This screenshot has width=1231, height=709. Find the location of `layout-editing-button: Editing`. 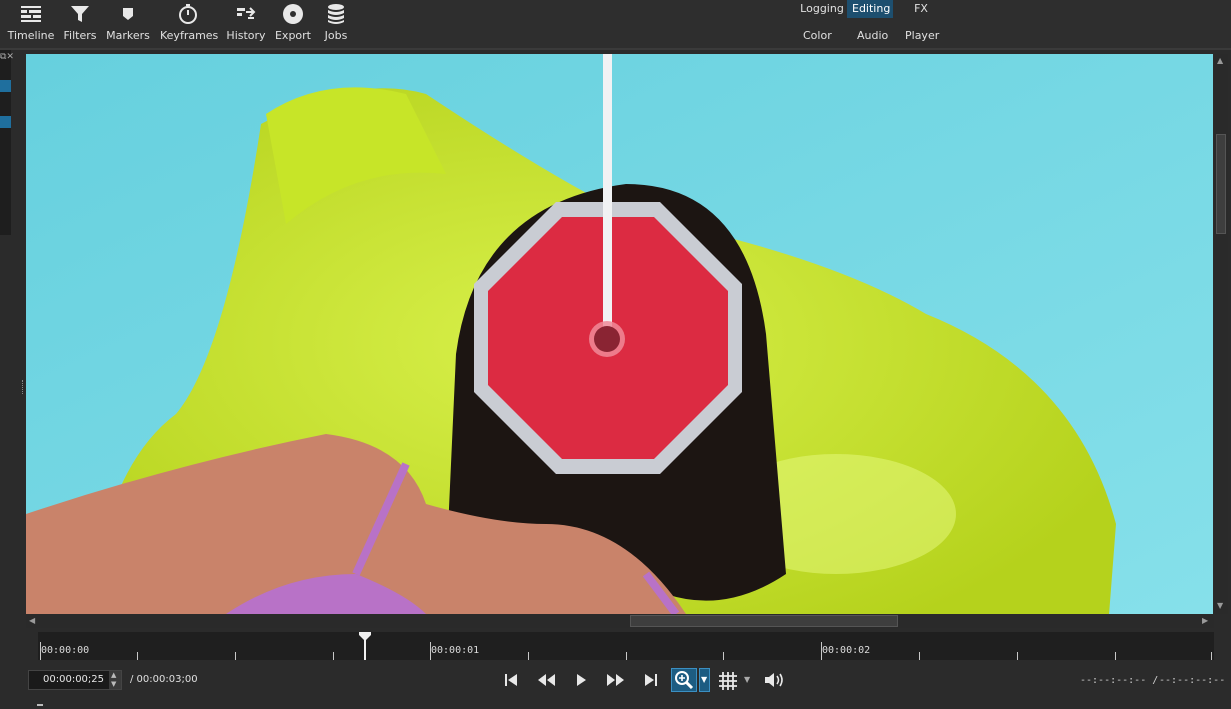

layout-editing-button: Editing is located at coordinates (870, 9).